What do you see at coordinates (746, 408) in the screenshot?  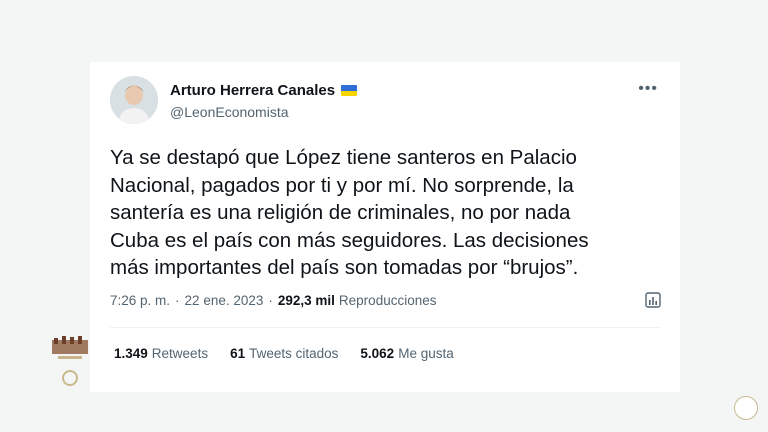 I see `broadcast-watermark-icon` at bounding box center [746, 408].